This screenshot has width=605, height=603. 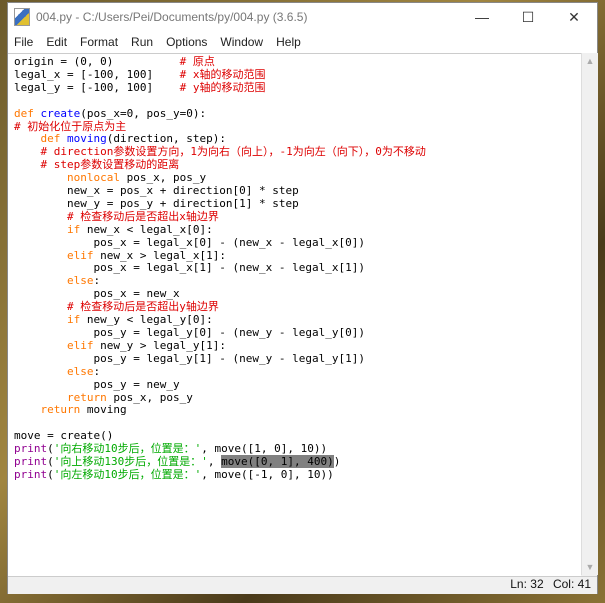 What do you see at coordinates (159, 345) in the screenshot?
I see `code-token: new_y > legal_y[1]:` at bounding box center [159, 345].